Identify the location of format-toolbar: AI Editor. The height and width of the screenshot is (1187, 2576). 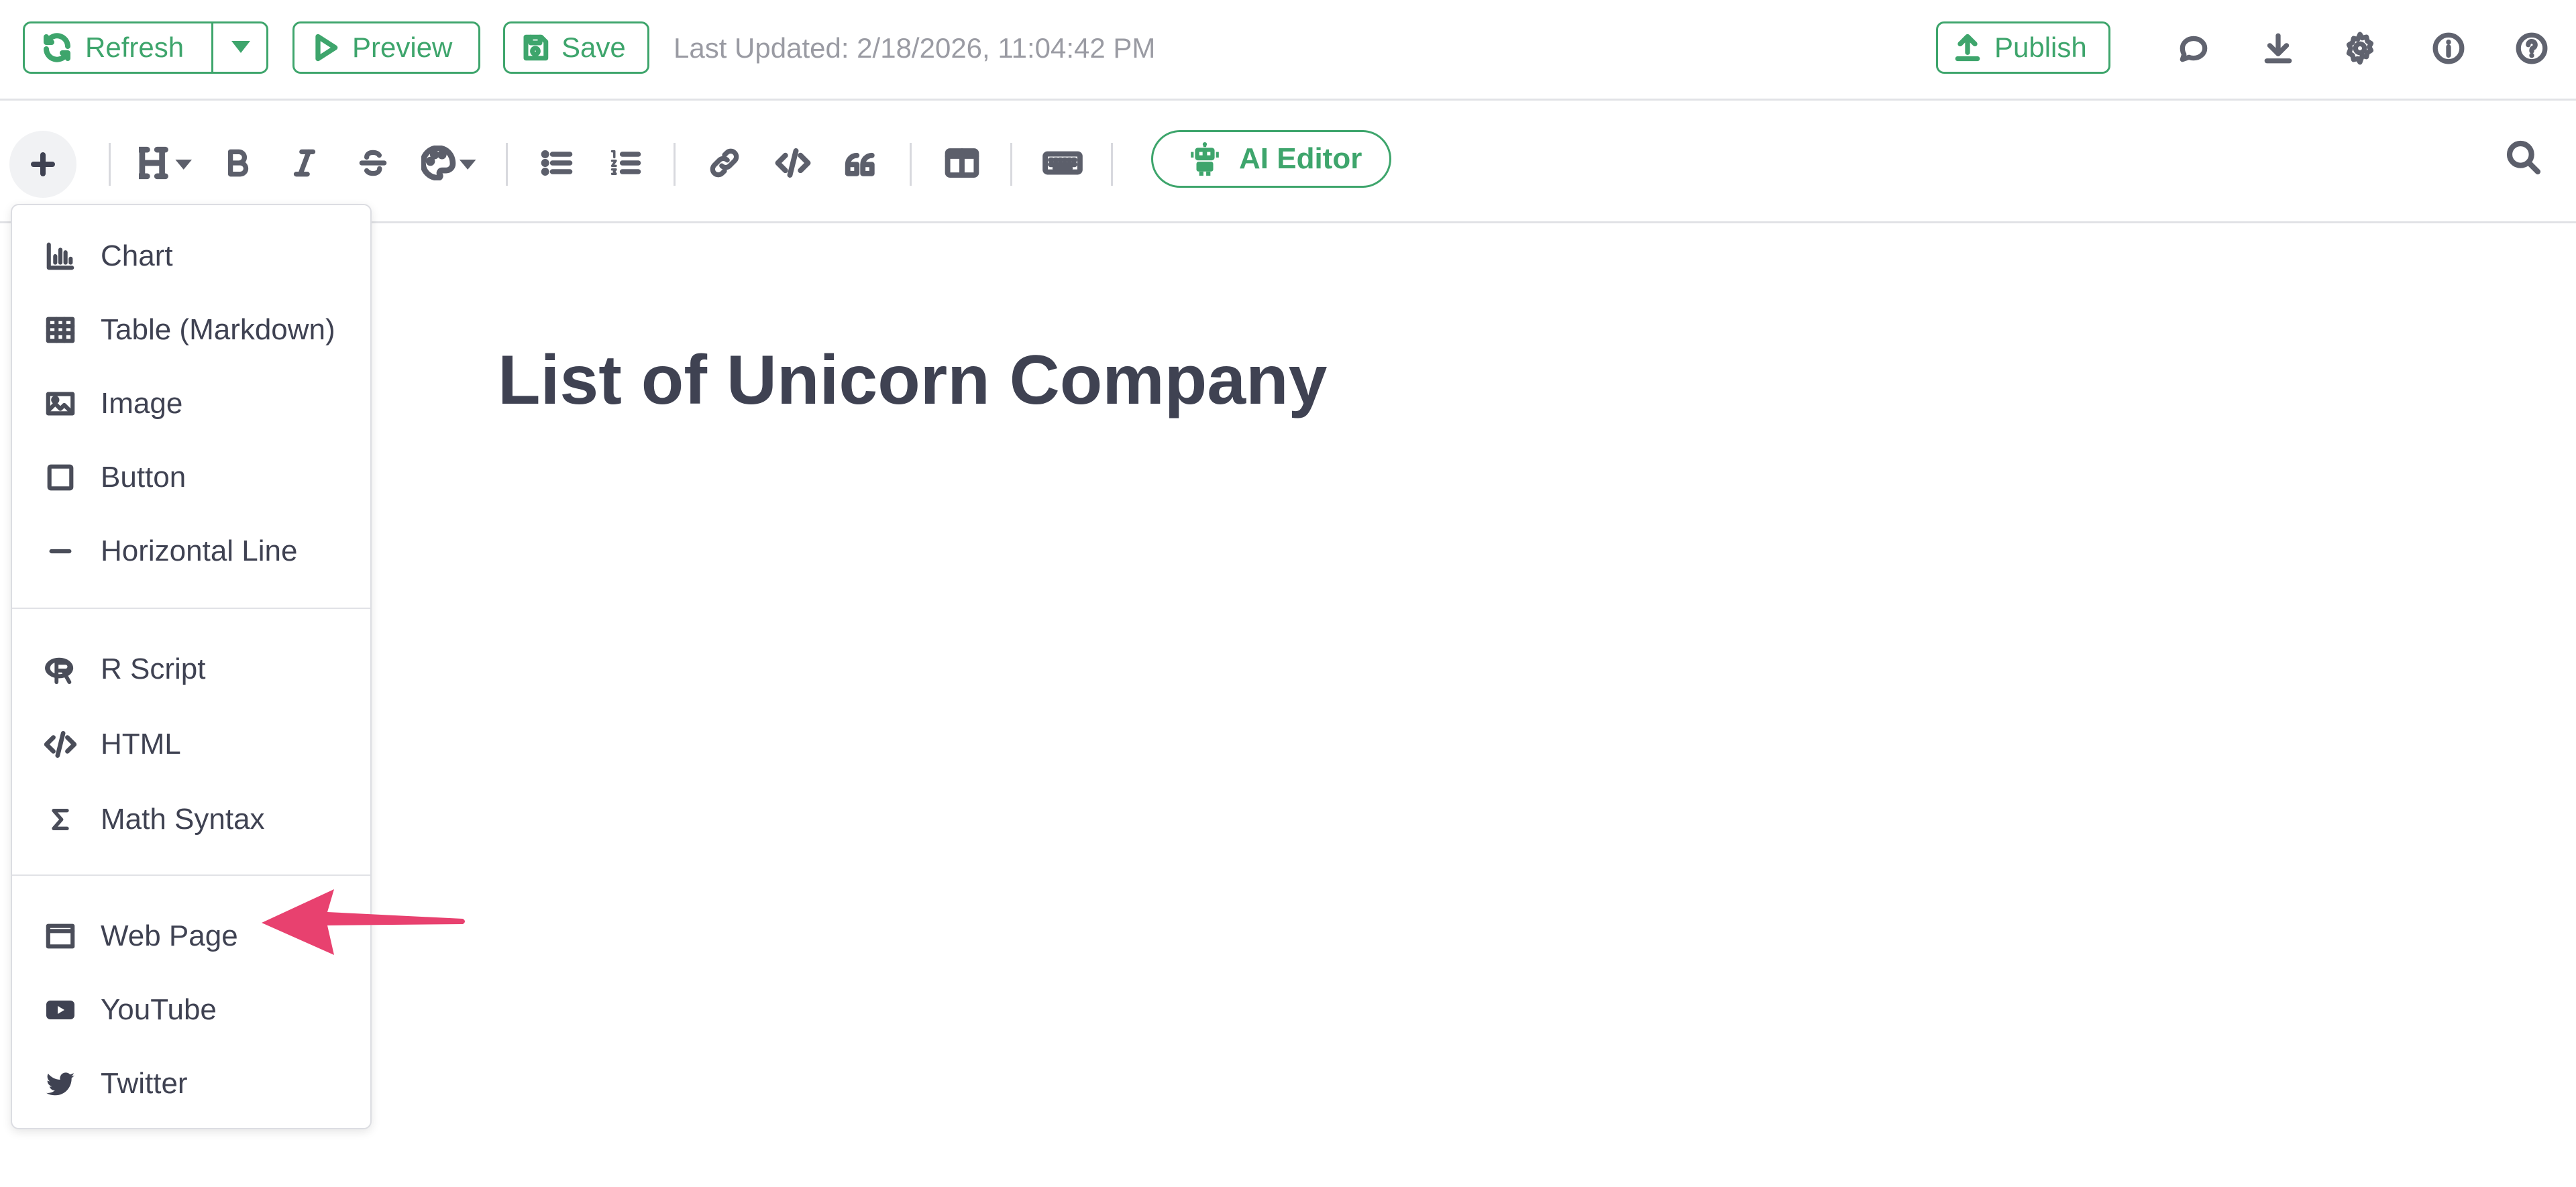
(1288, 163).